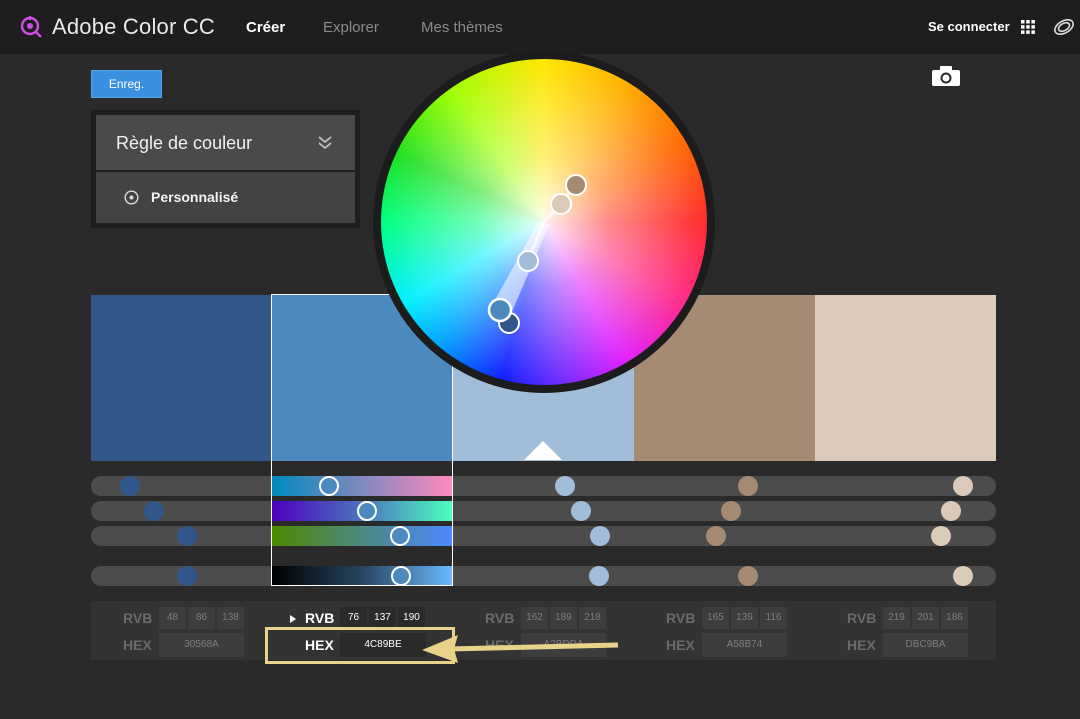 Image resolution: width=1080 pixels, height=719 pixels. I want to click on blue-value: 186, so click(954, 618).